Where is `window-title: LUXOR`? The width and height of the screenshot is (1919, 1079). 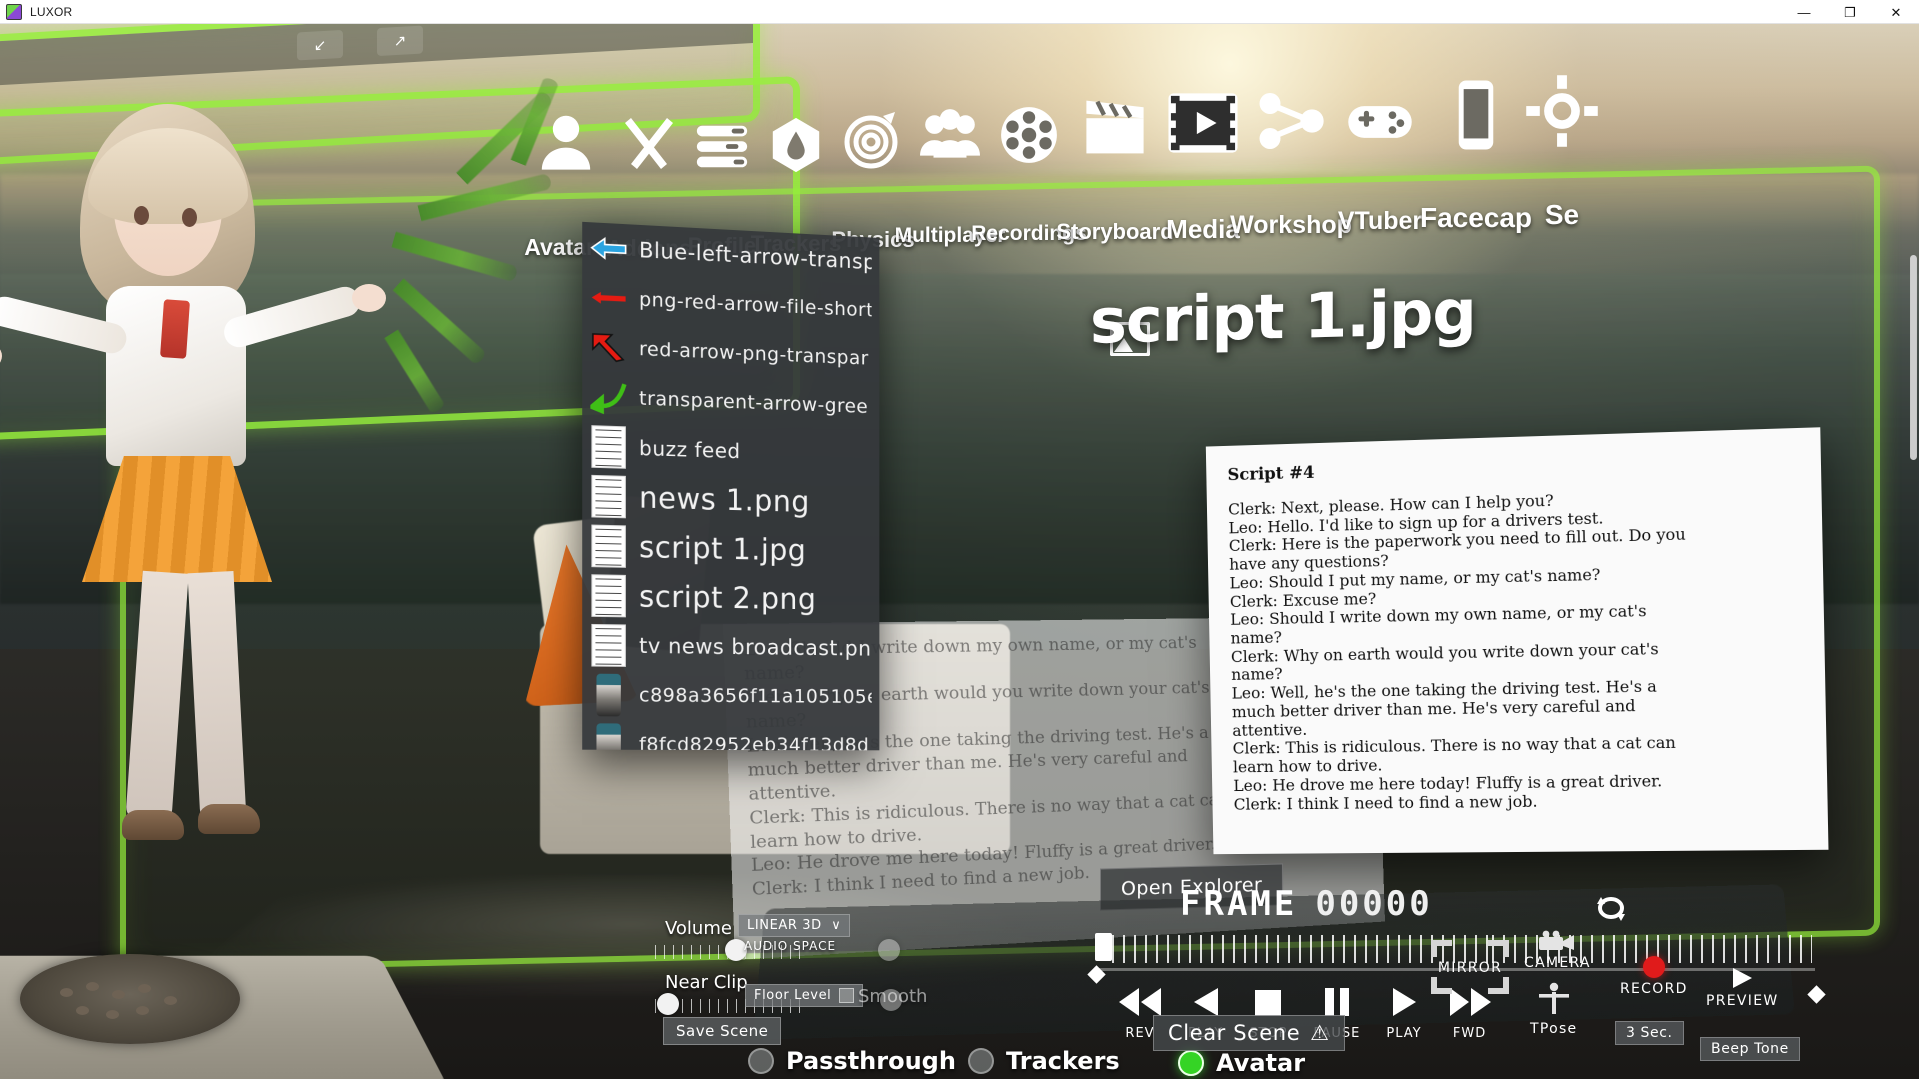
window-title: LUXOR is located at coordinates (51, 11).